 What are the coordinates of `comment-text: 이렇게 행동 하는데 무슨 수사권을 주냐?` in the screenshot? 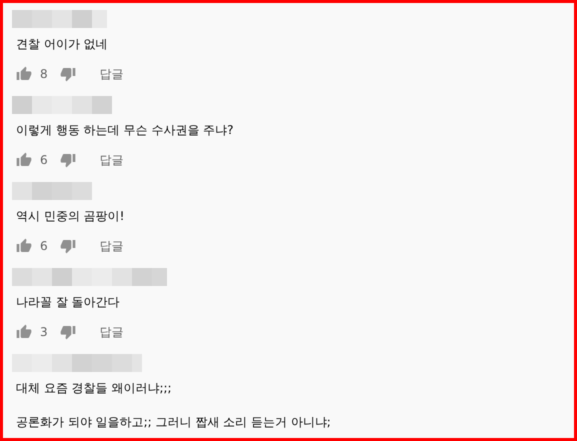 It's located at (125, 130).